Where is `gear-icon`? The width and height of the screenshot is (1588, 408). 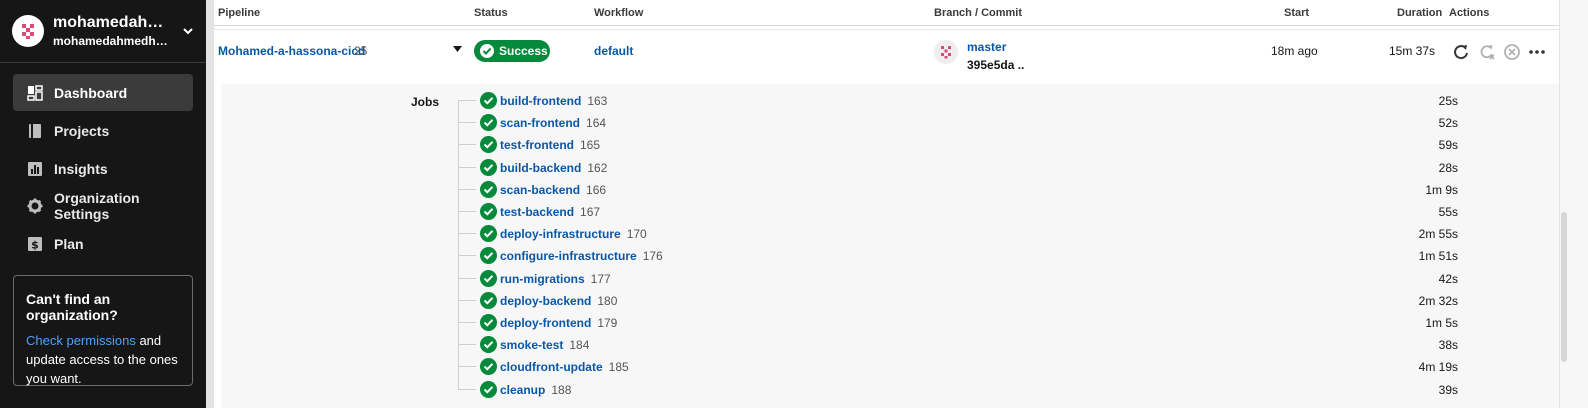
gear-icon is located at coordinates (35, 206).